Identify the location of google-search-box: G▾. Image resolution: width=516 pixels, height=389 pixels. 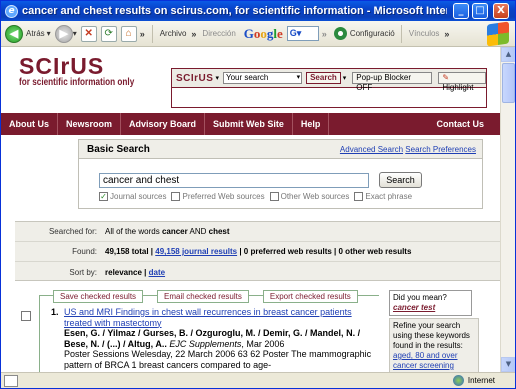
(302, 33).